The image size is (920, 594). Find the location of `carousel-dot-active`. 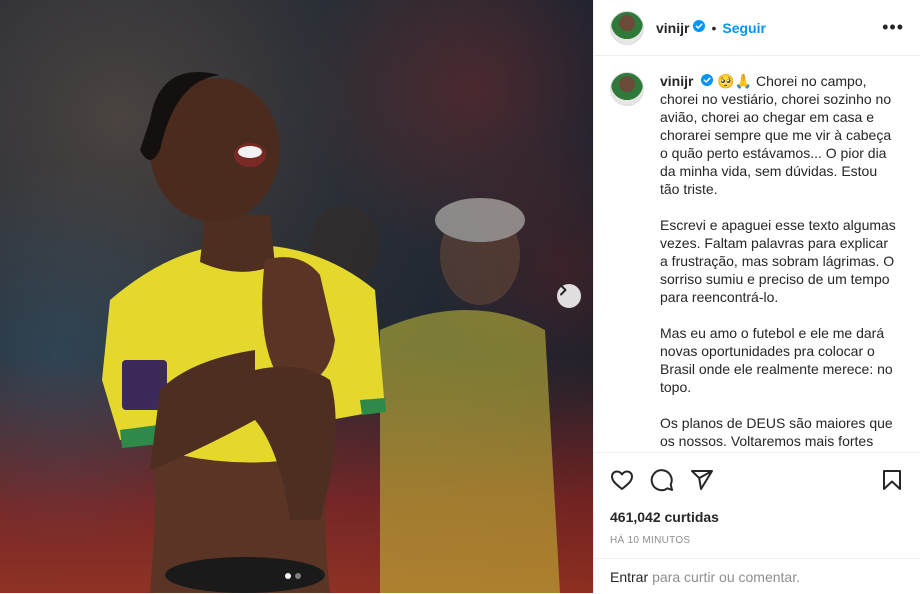

carousel-dot-active is located at coordinates (288, 576).